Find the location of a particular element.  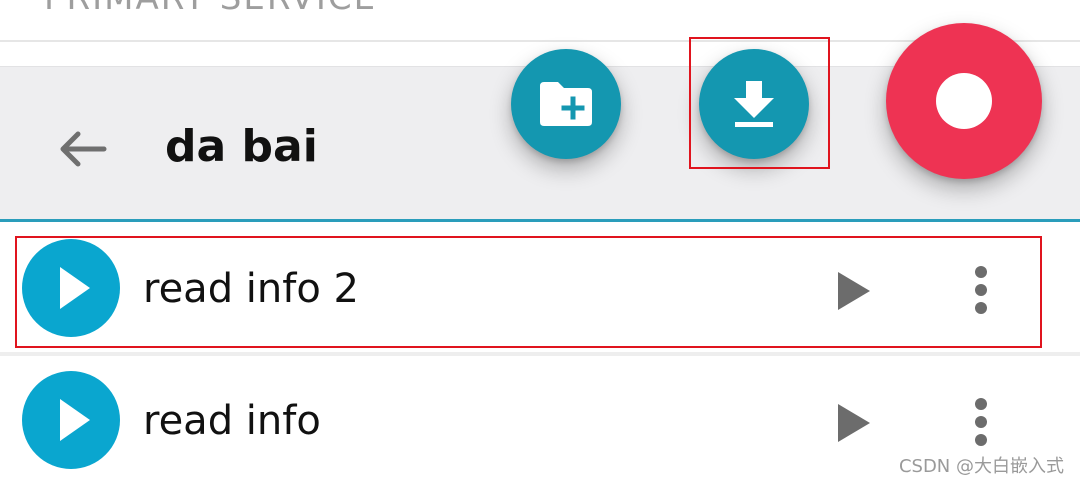

list-item-label: read info 2 is located at coordinates (251, 289).